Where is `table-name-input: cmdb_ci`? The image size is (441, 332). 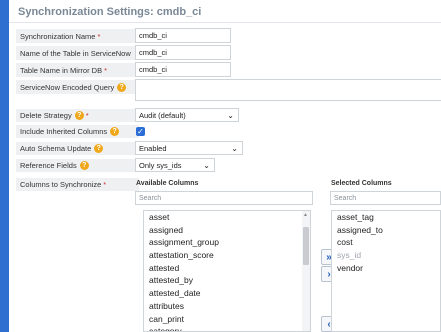
table-name-input: cmdb_ci is located at coordinates (183, 52).